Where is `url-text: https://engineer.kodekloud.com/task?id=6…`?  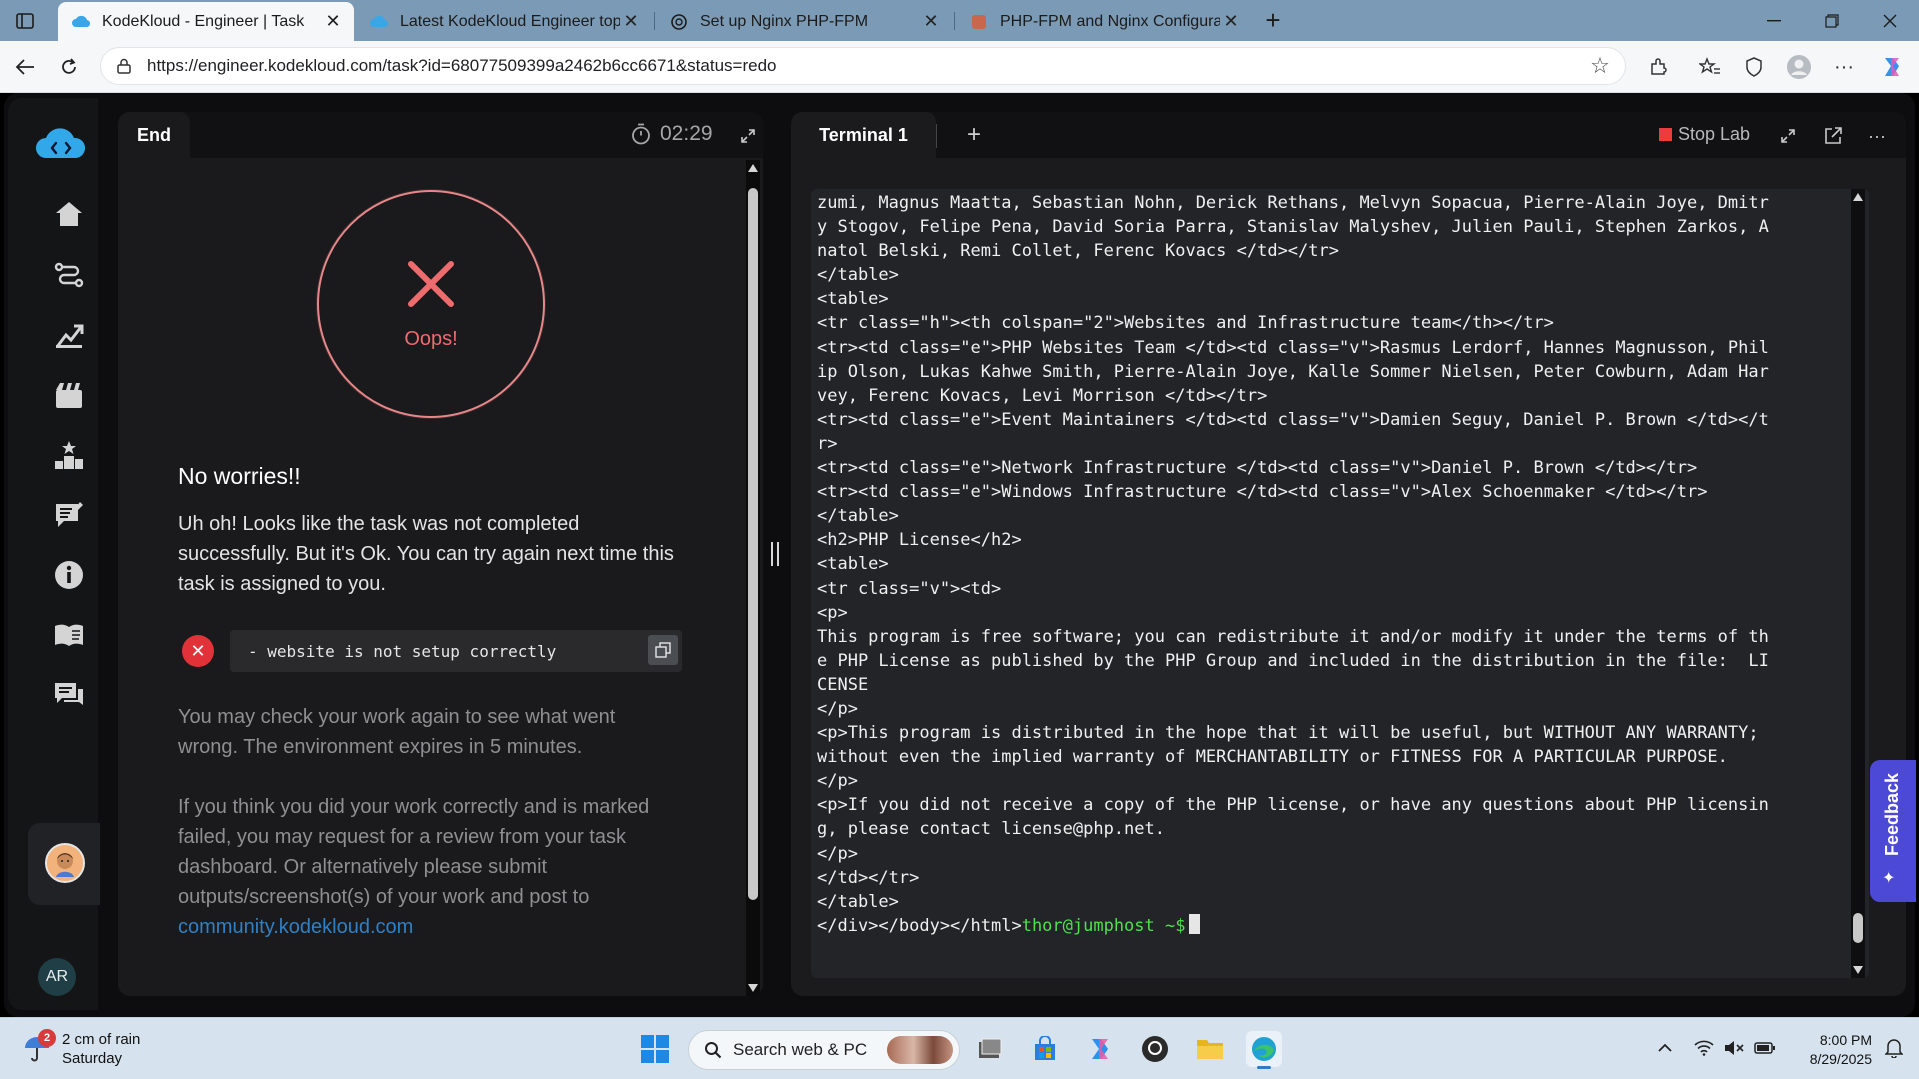
url-text: https://engineer.kodekloud.com/task?id=6… is located at coordinates (866, 66).